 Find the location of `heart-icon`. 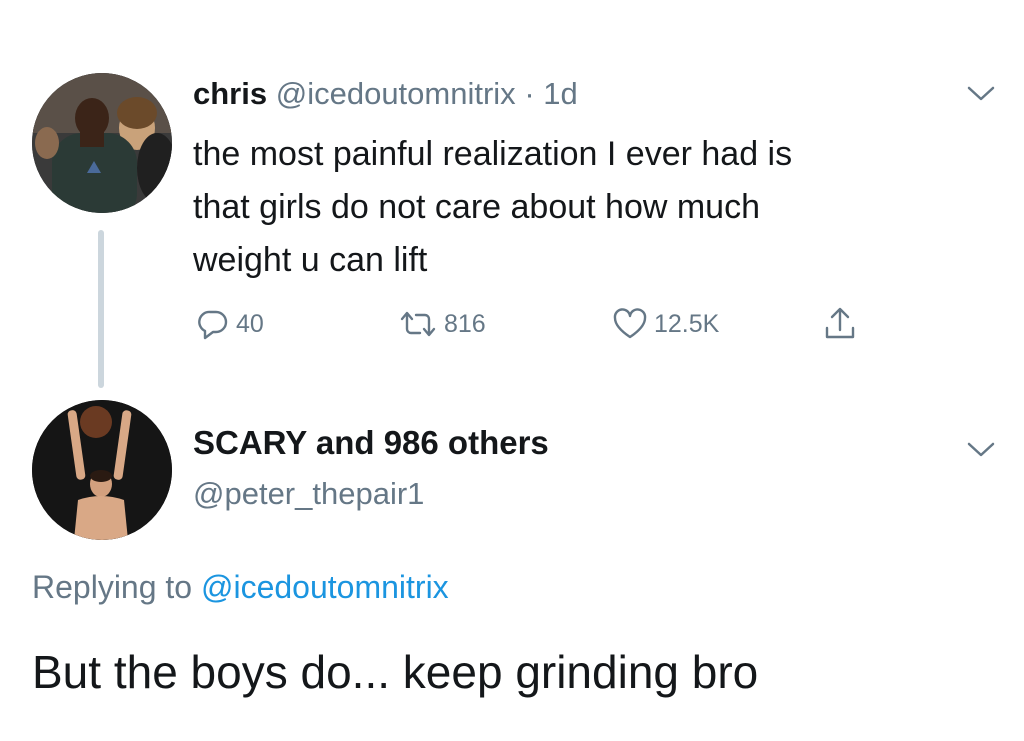

heart-icon is located at coordinates (630, 324).